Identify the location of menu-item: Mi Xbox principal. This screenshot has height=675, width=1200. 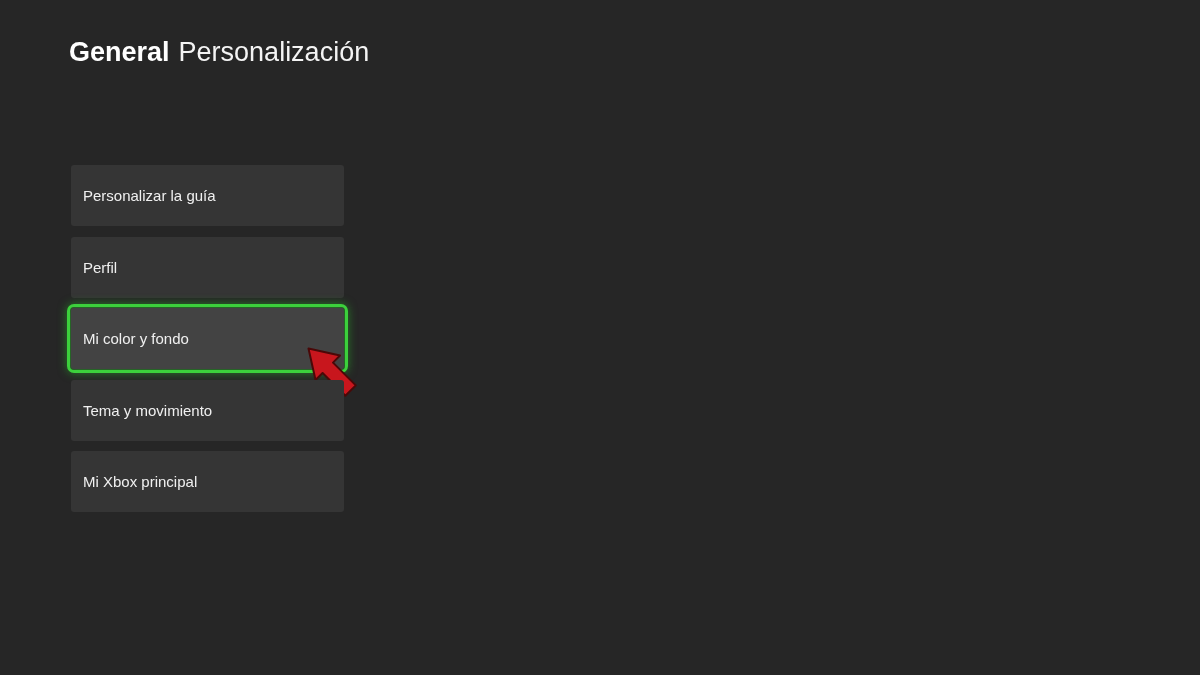
(207, 481).